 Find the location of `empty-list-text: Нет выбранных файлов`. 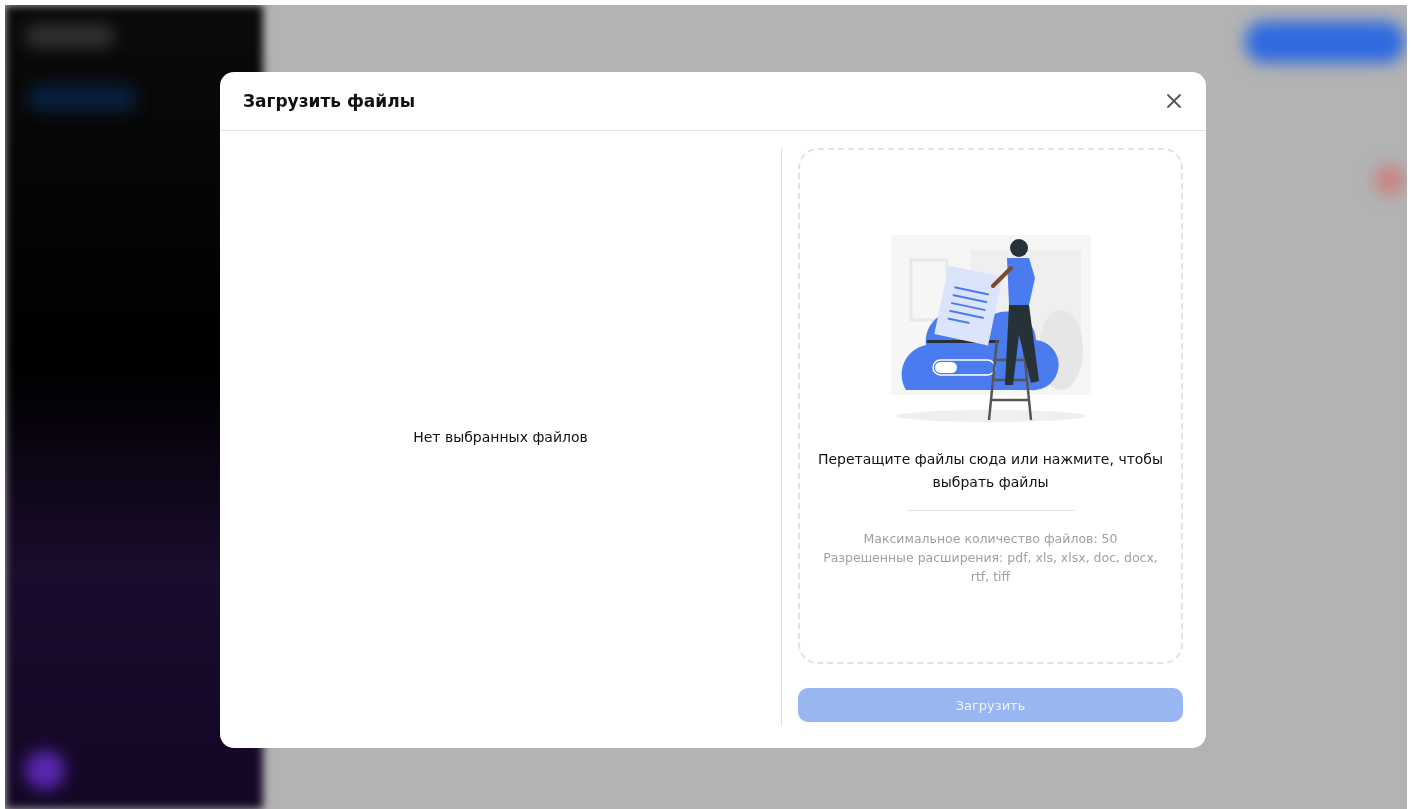

empty-list-text: Нет выбранных файлов is located at coordinates (500, 437).